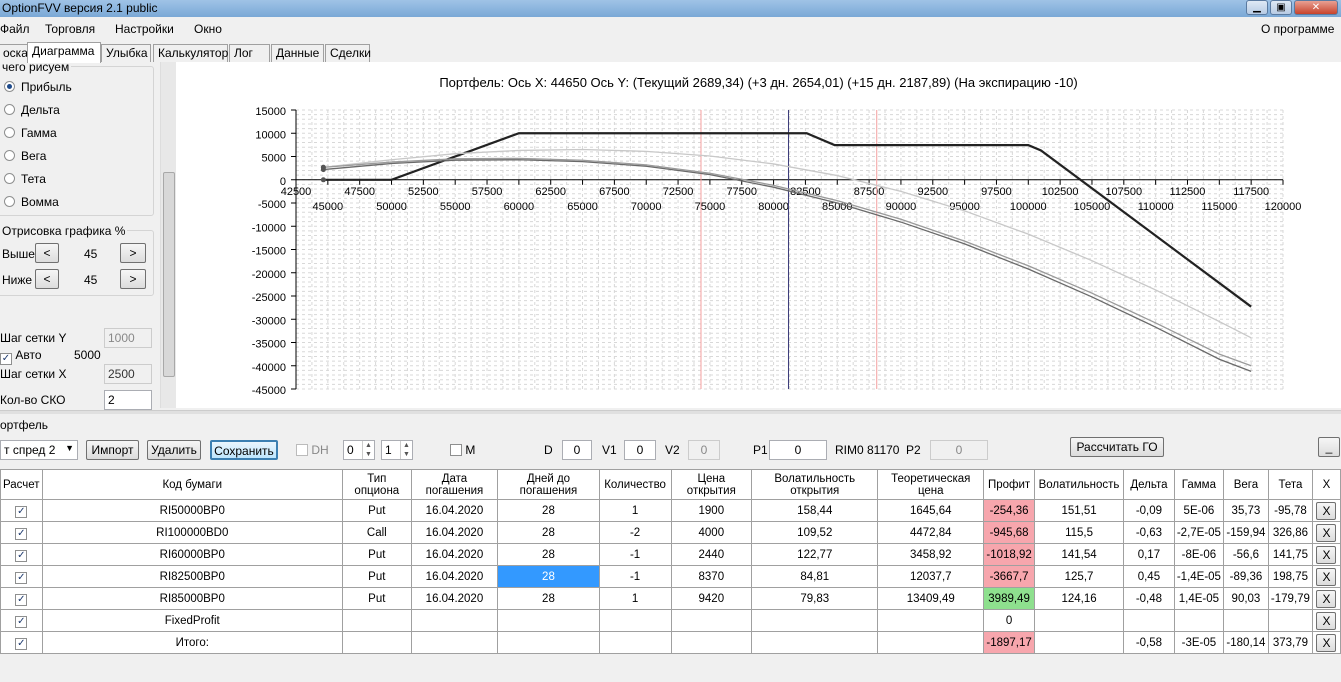 The height and width of the screenshot is (682, 1341). I want to click on open-price-cell: 1900, so click(711, 510).